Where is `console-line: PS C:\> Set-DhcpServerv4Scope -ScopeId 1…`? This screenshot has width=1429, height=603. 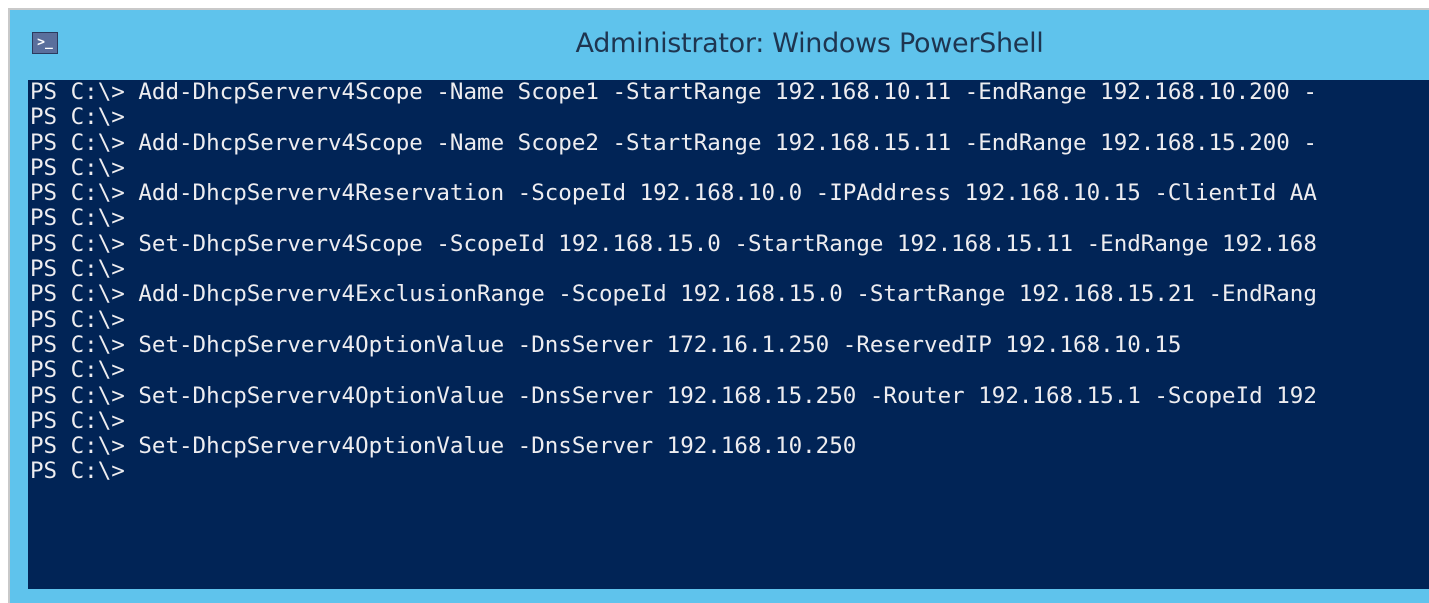
console-line: PS C:\> Set-DhcpServerv4Scope -ScopeId 1… is located at coordinates (673, 243).